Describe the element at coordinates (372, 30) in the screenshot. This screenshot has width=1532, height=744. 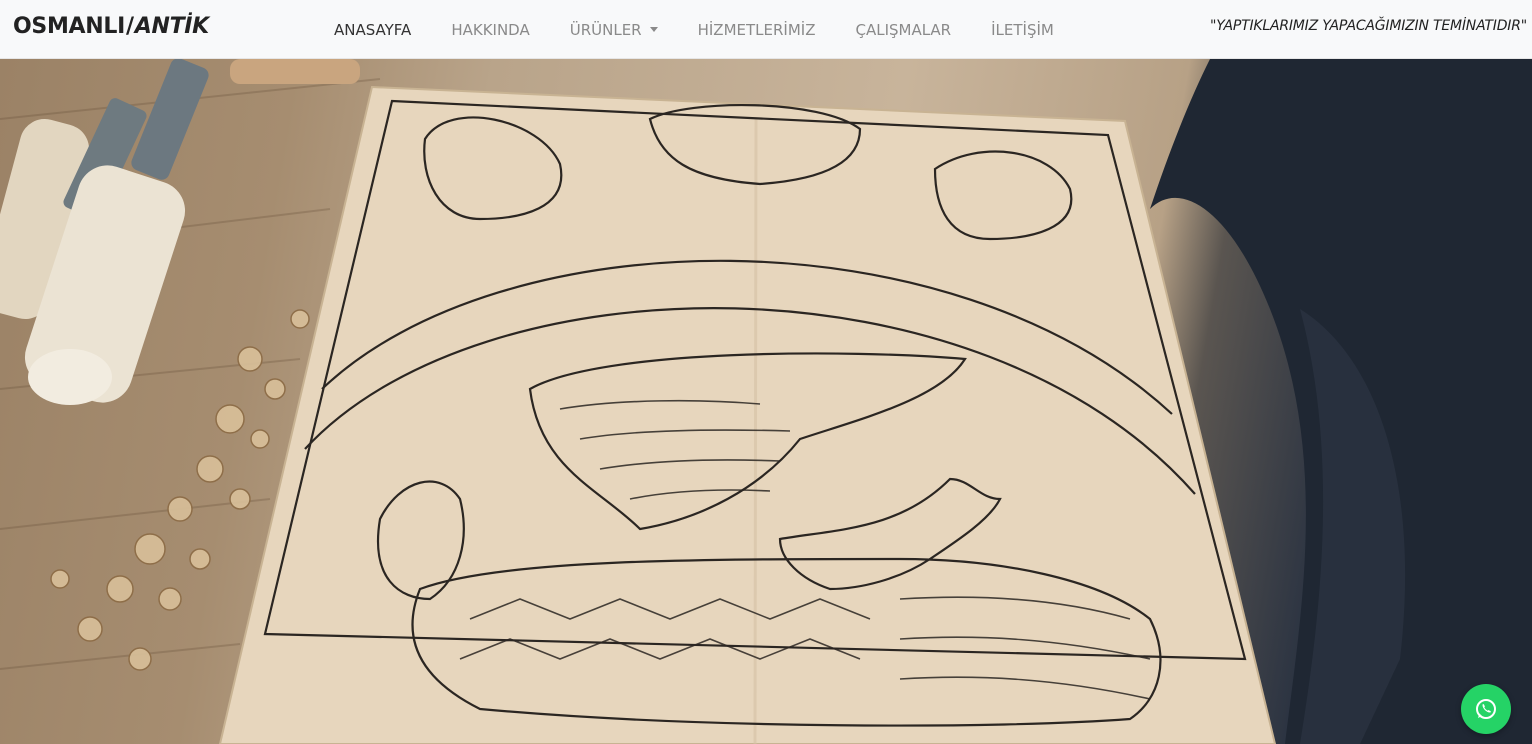
I see `nav-item-anasayfa: ANASAYFA` at that location.